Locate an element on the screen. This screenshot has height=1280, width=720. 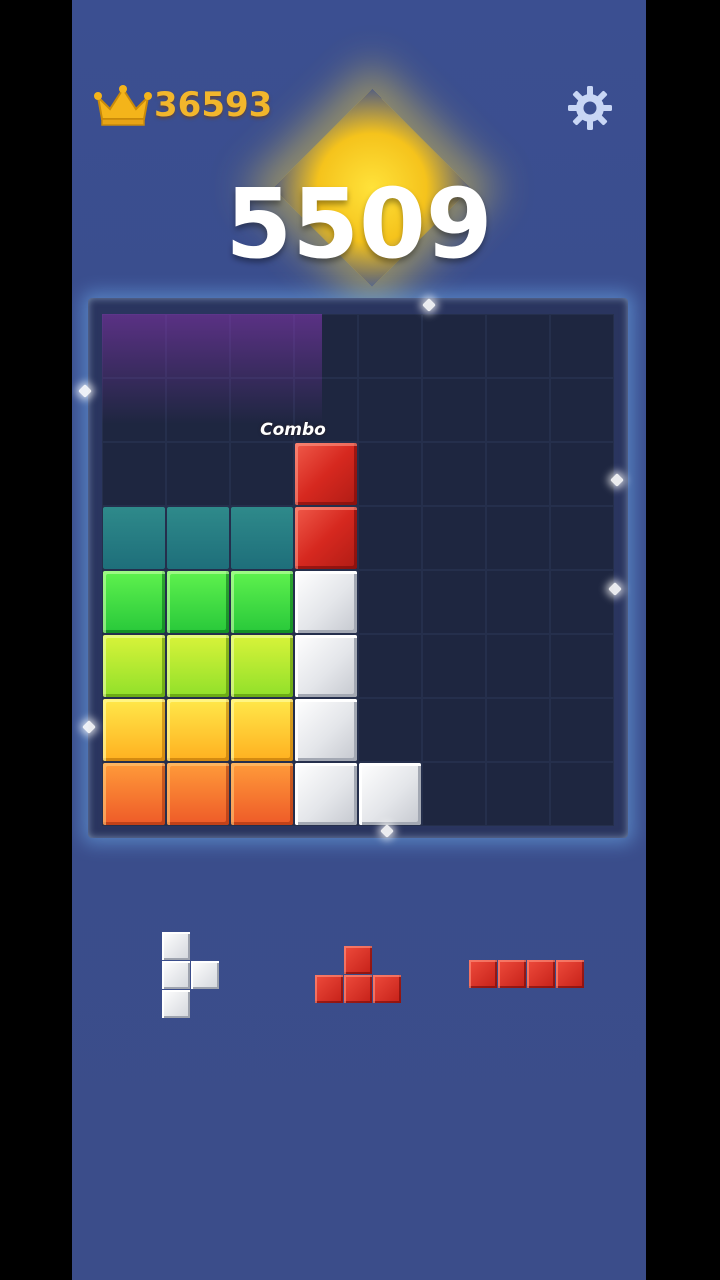
best-score-value: 36593 is located at coordinates (213, 105).